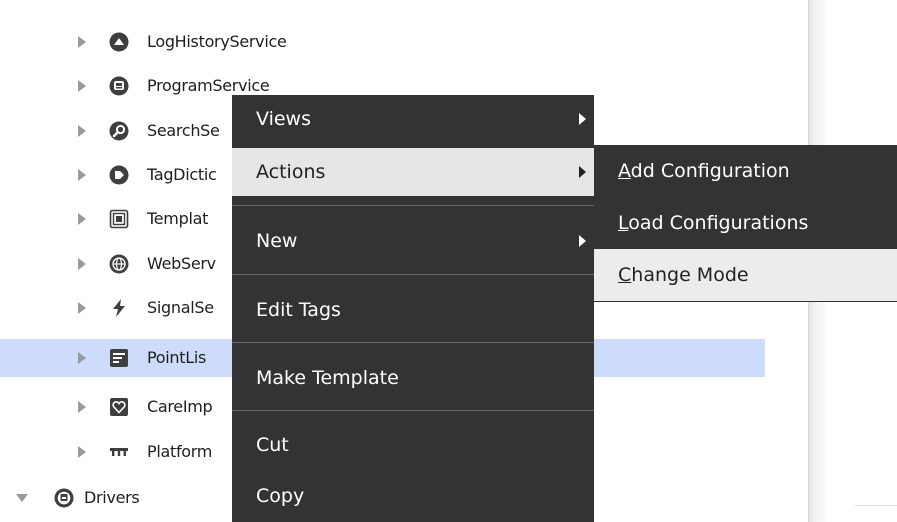 This screenshot has width=897, height=522. Describe the element at coordinates (710, 171) in the screenshot. I see `label-rest: dd Configuration` at that location.